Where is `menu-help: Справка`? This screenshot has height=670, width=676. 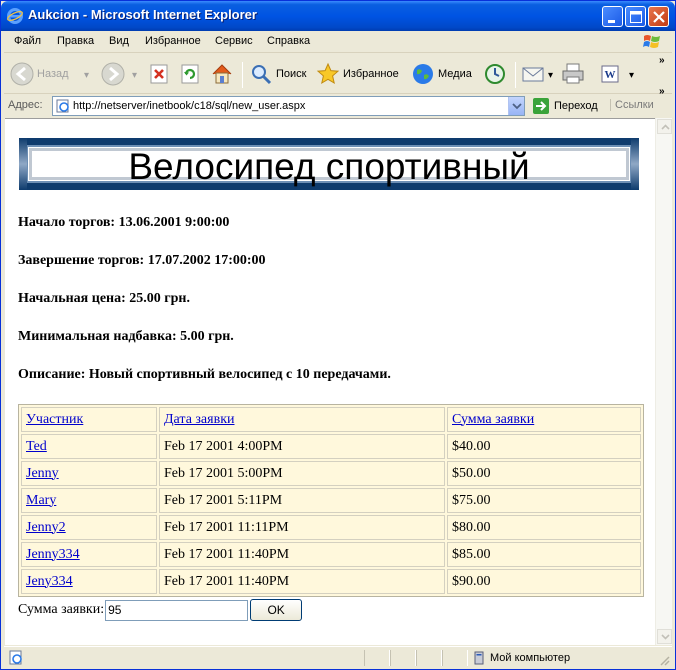
menu-help: Справка is located at coordinates (288, 41).